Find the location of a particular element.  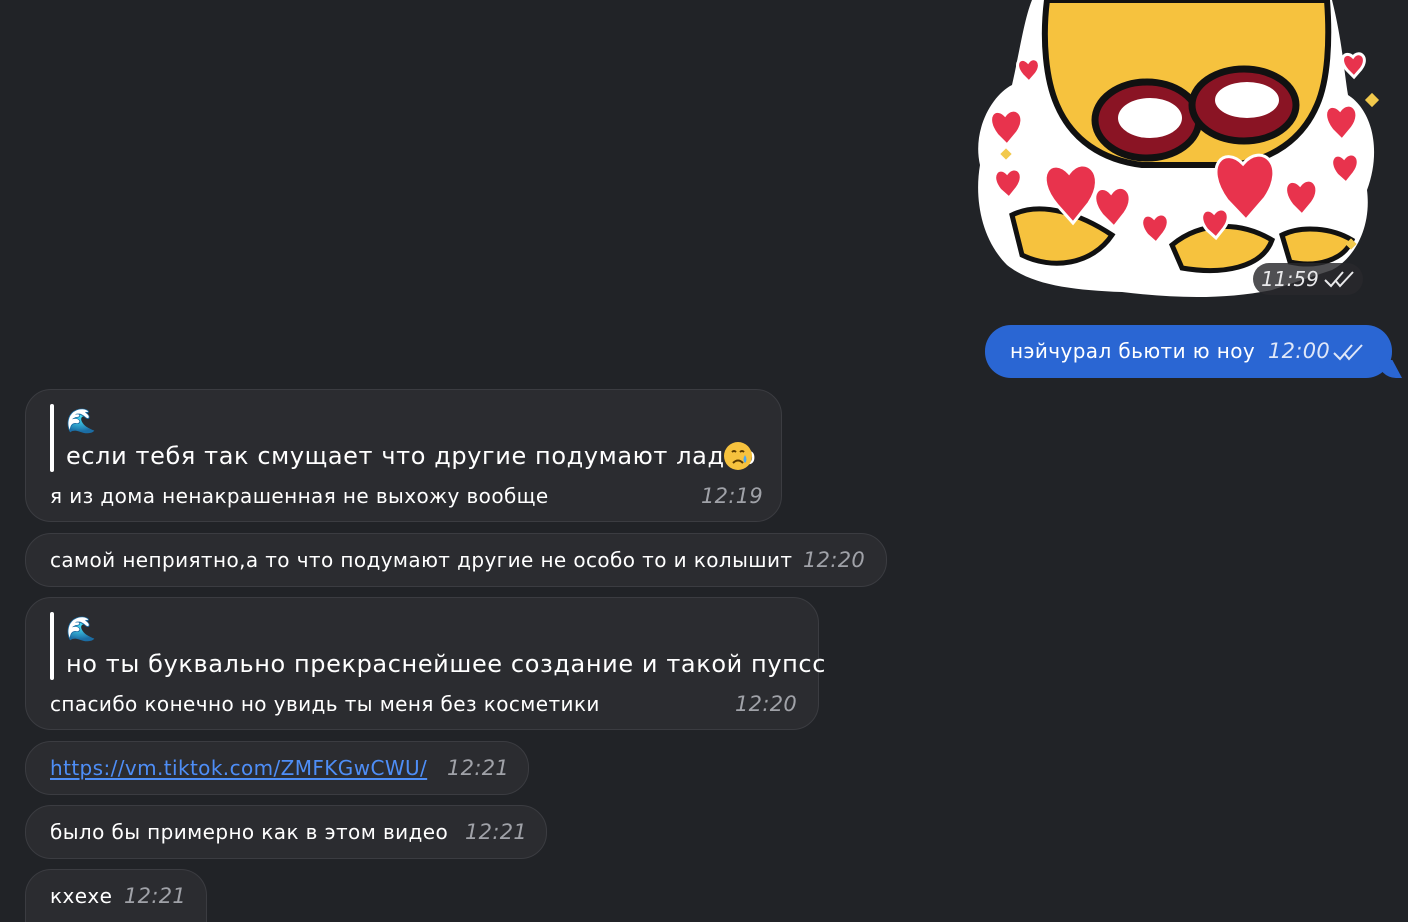

incoming-message: было бы примерно как в этом видео 12:21 is located at coordinates (286, 832).